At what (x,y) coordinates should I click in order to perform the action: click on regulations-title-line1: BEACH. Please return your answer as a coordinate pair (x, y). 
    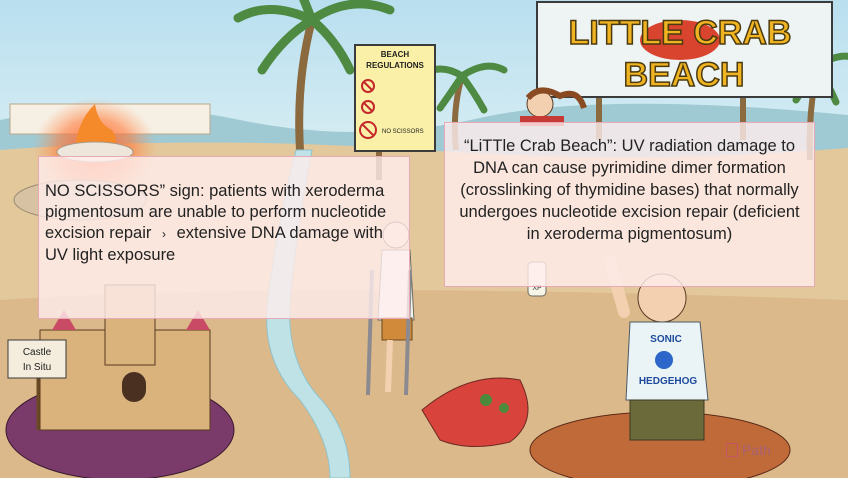
    Looking at the image, I should click on (395, 54).